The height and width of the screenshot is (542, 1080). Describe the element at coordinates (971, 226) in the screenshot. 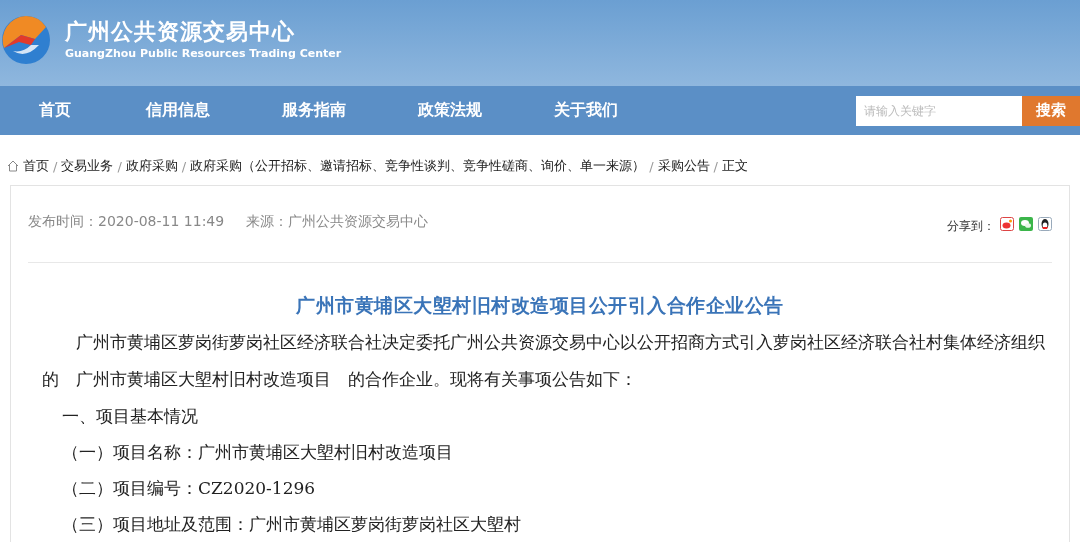

I see `share-label: 分享到：` at that location.